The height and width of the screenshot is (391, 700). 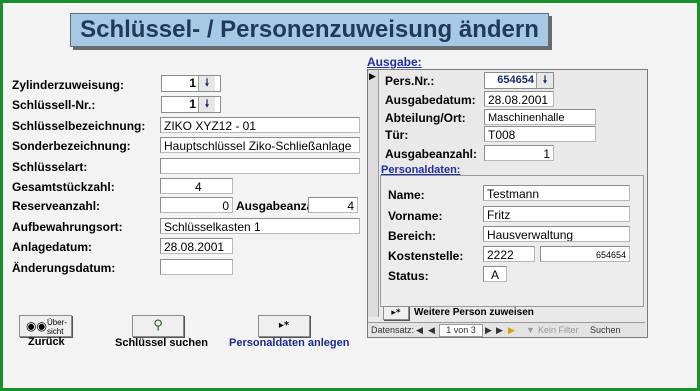 I want to click on zylinder-combobox: 1 🠗, so click(x=191, y=83).